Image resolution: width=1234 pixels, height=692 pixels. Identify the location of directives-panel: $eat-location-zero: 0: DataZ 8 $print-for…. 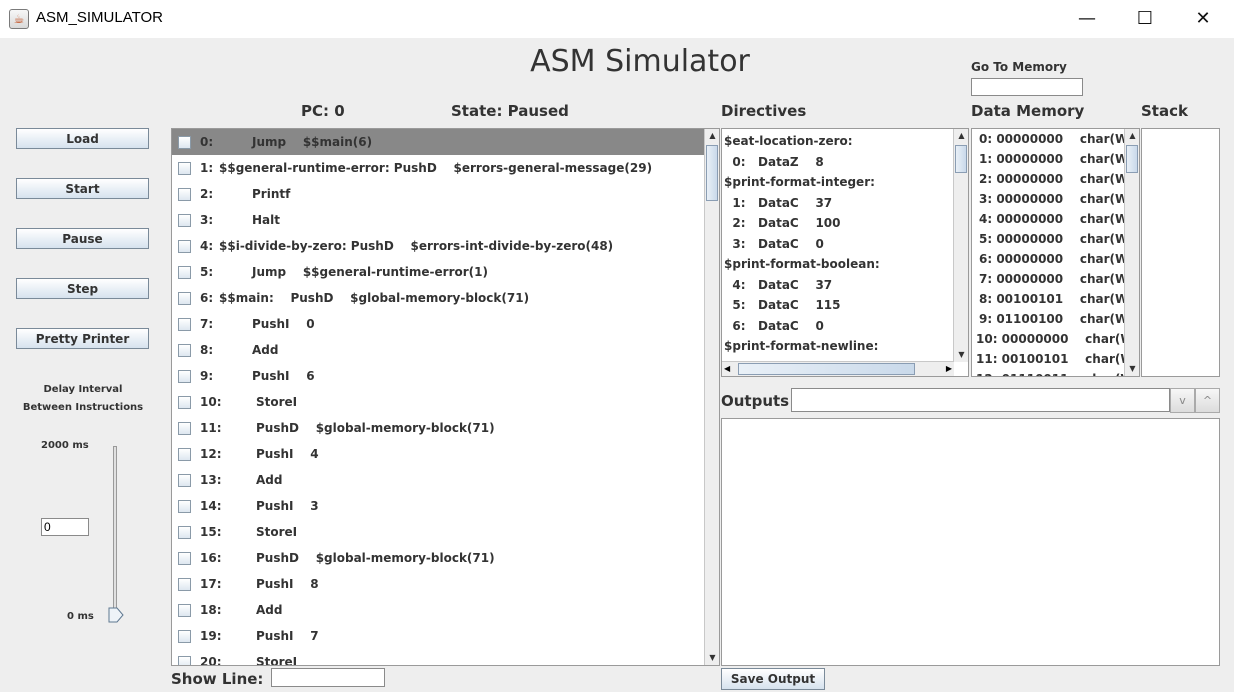
(845, 252).